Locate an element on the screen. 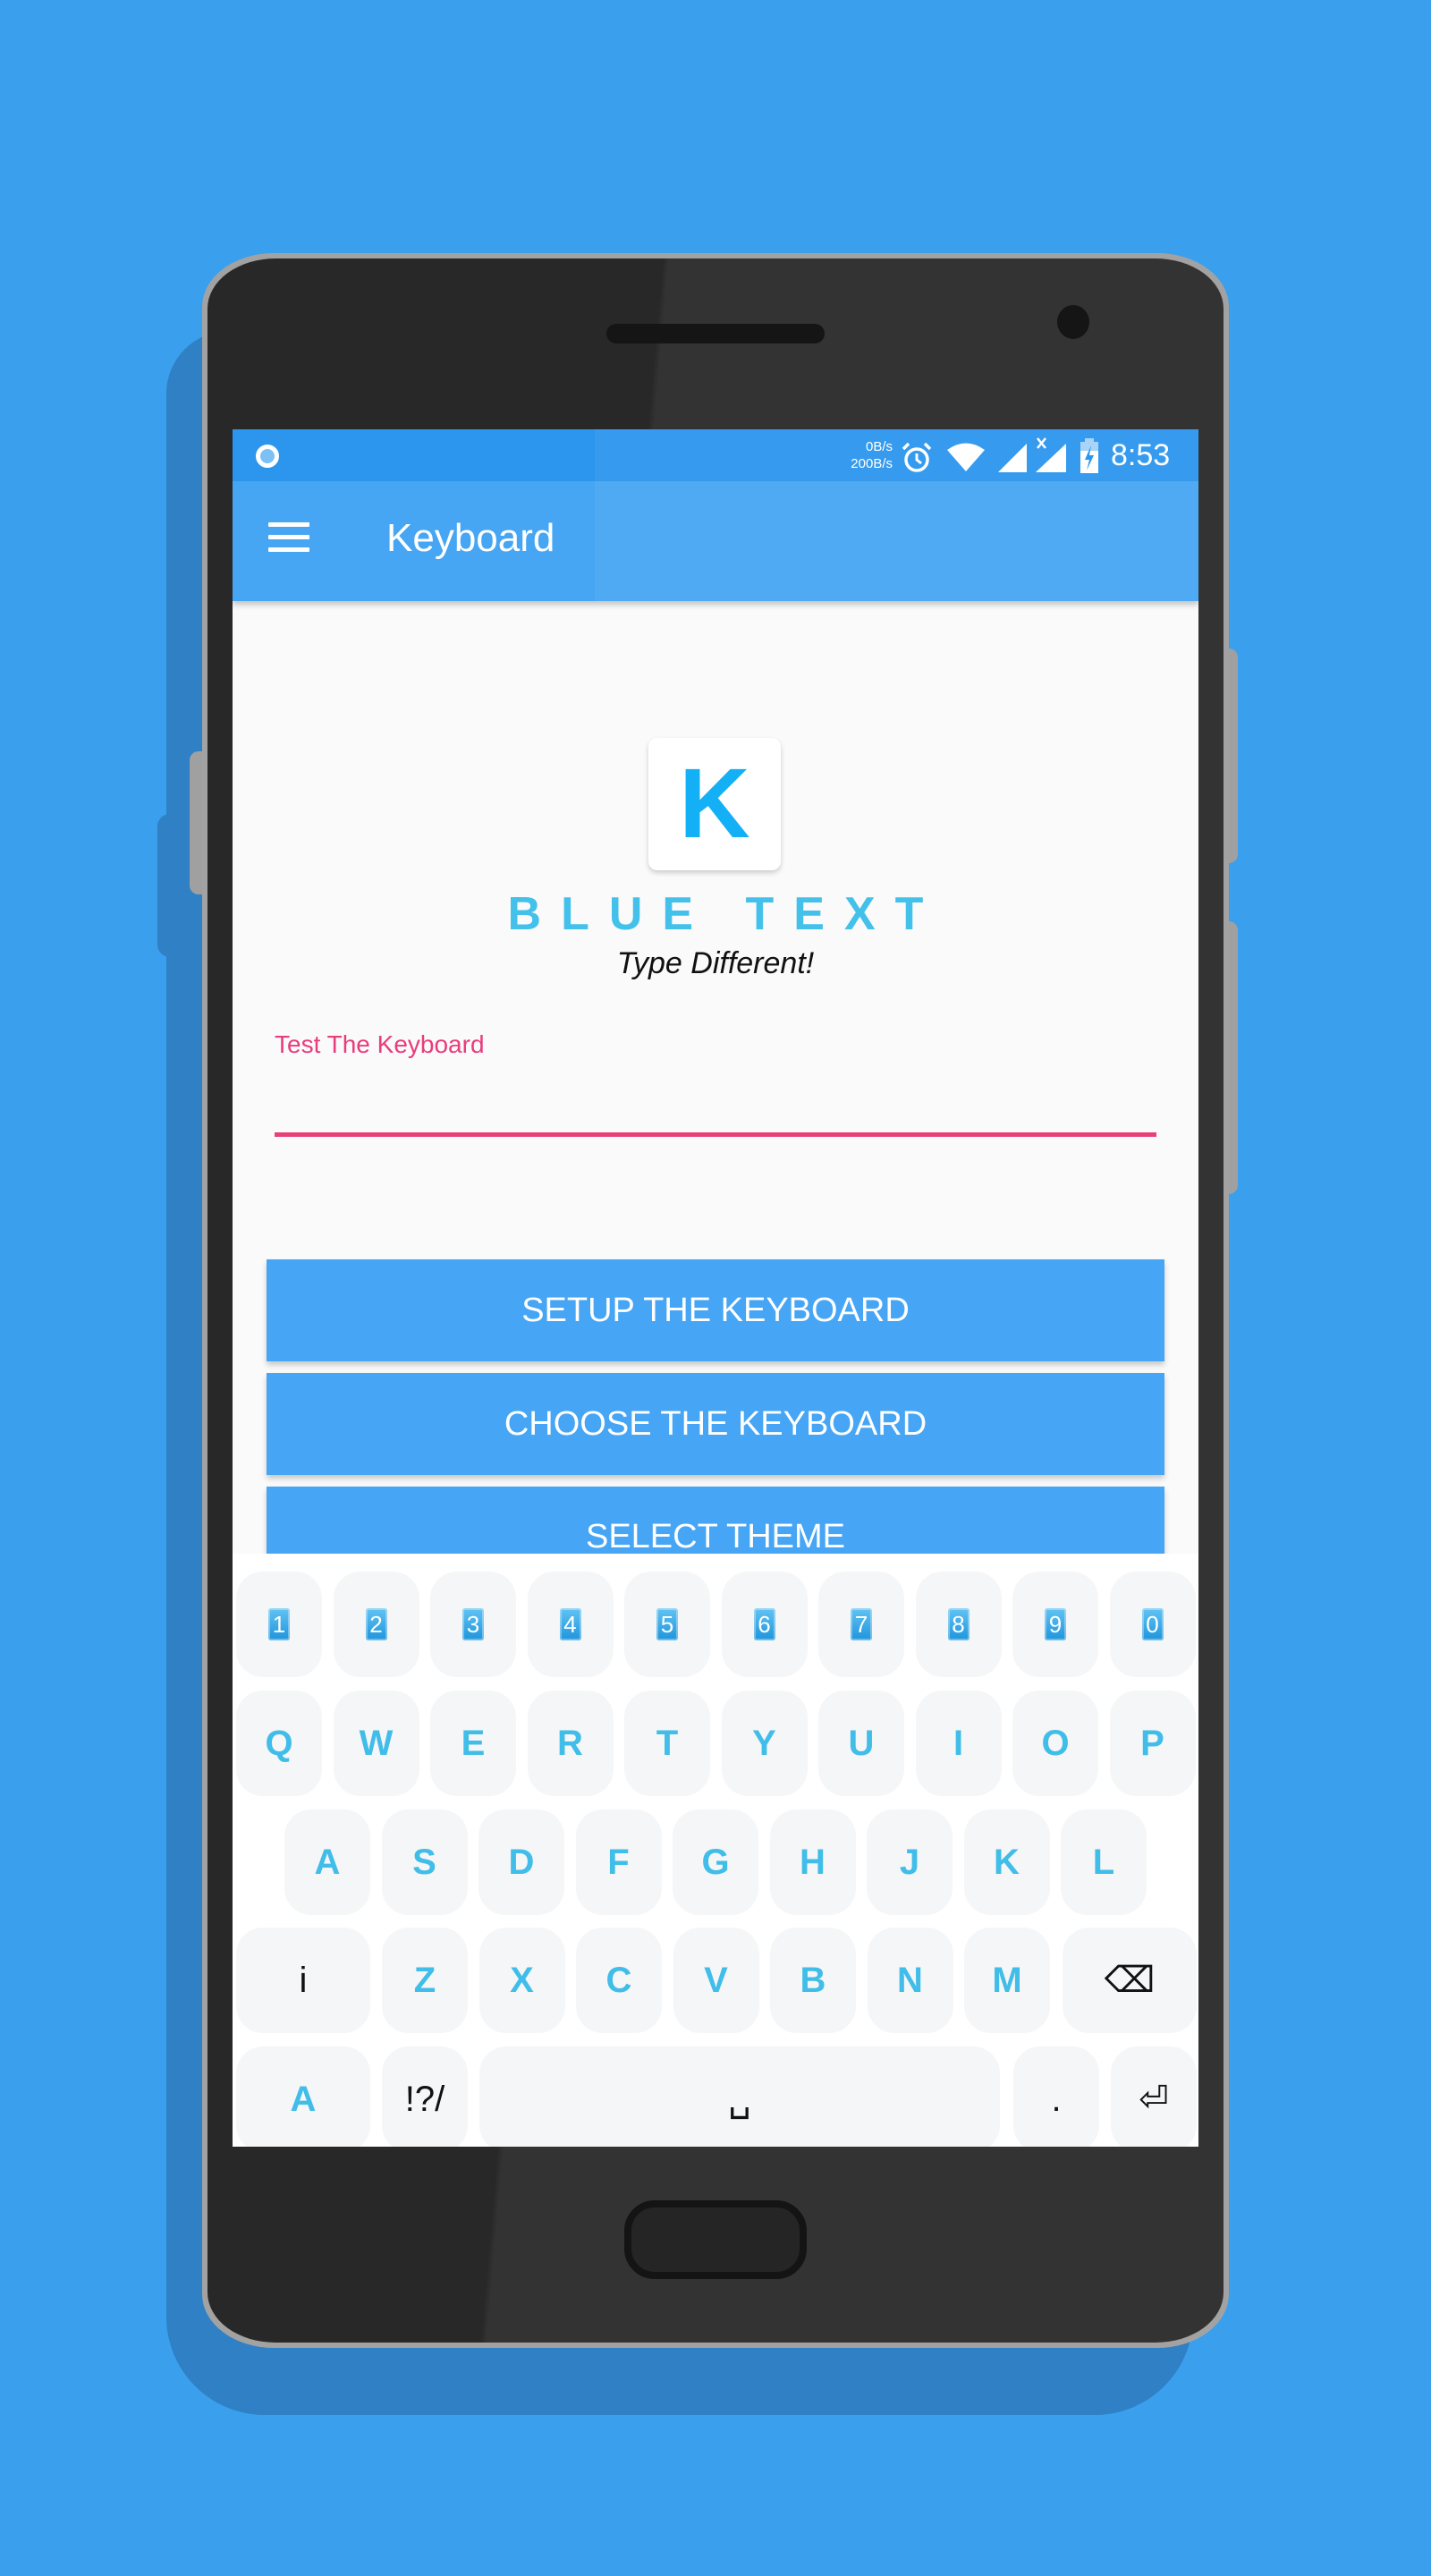 This screenshot has height=2576, width=1431. key-p: P is located at coordinates (1152, 1743).